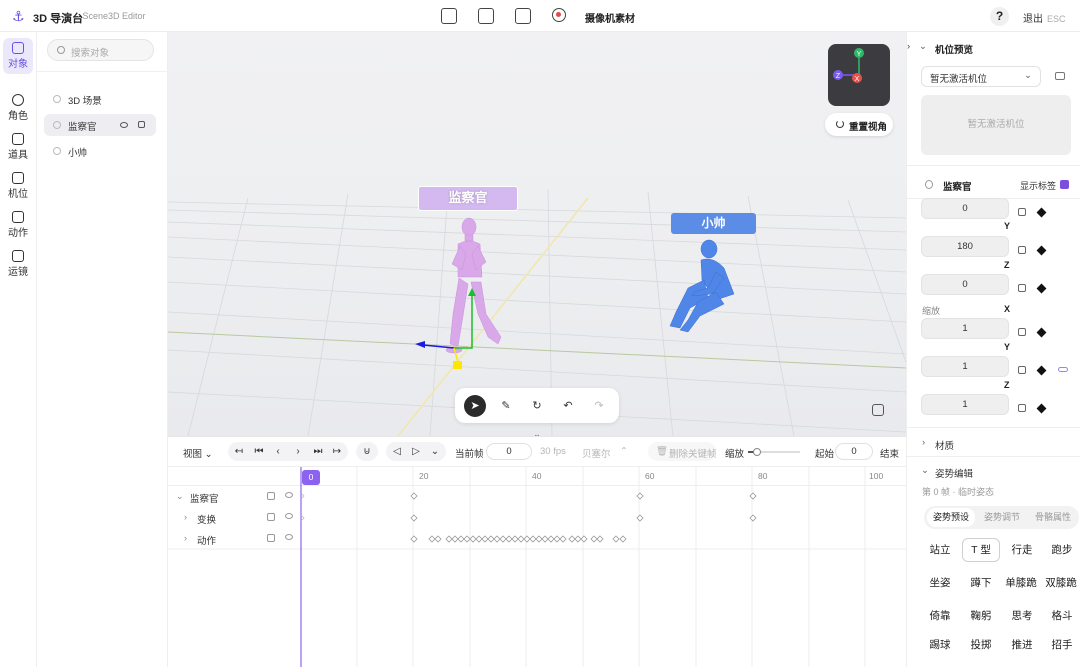 The image size is (1080, 667). I want to click on object-item-xiaoshuai: 小帅, so click(100, 151).